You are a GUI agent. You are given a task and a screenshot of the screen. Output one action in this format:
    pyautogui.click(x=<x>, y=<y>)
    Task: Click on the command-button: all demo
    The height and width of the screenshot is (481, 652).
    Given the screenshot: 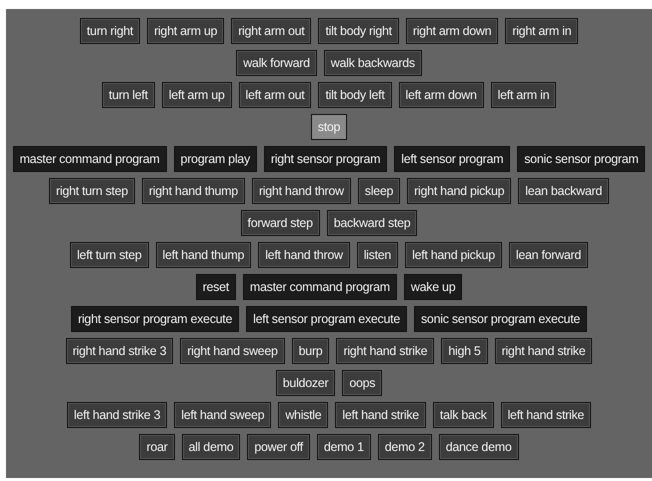 What is the action you would take?
    pyautogui.click(x=211, y=447)
    